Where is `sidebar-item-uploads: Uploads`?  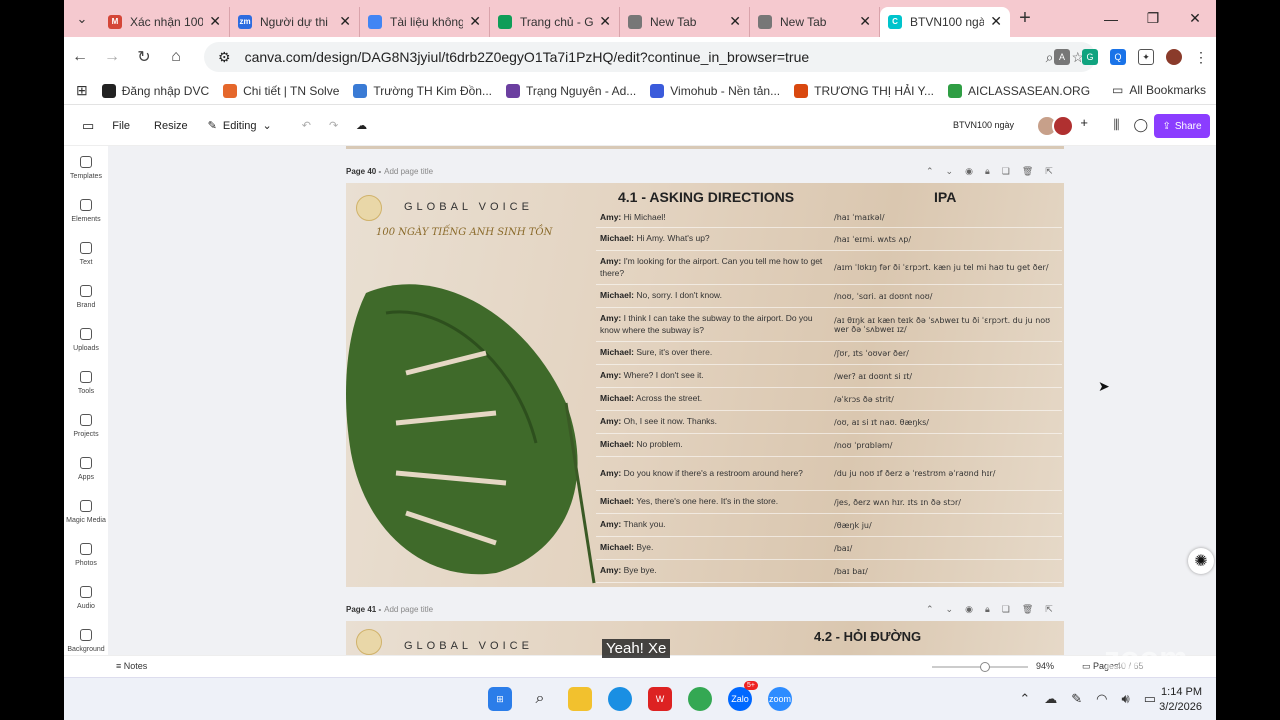
sidebar-item-uploads: Uploads is located at coordinates (86, 339).